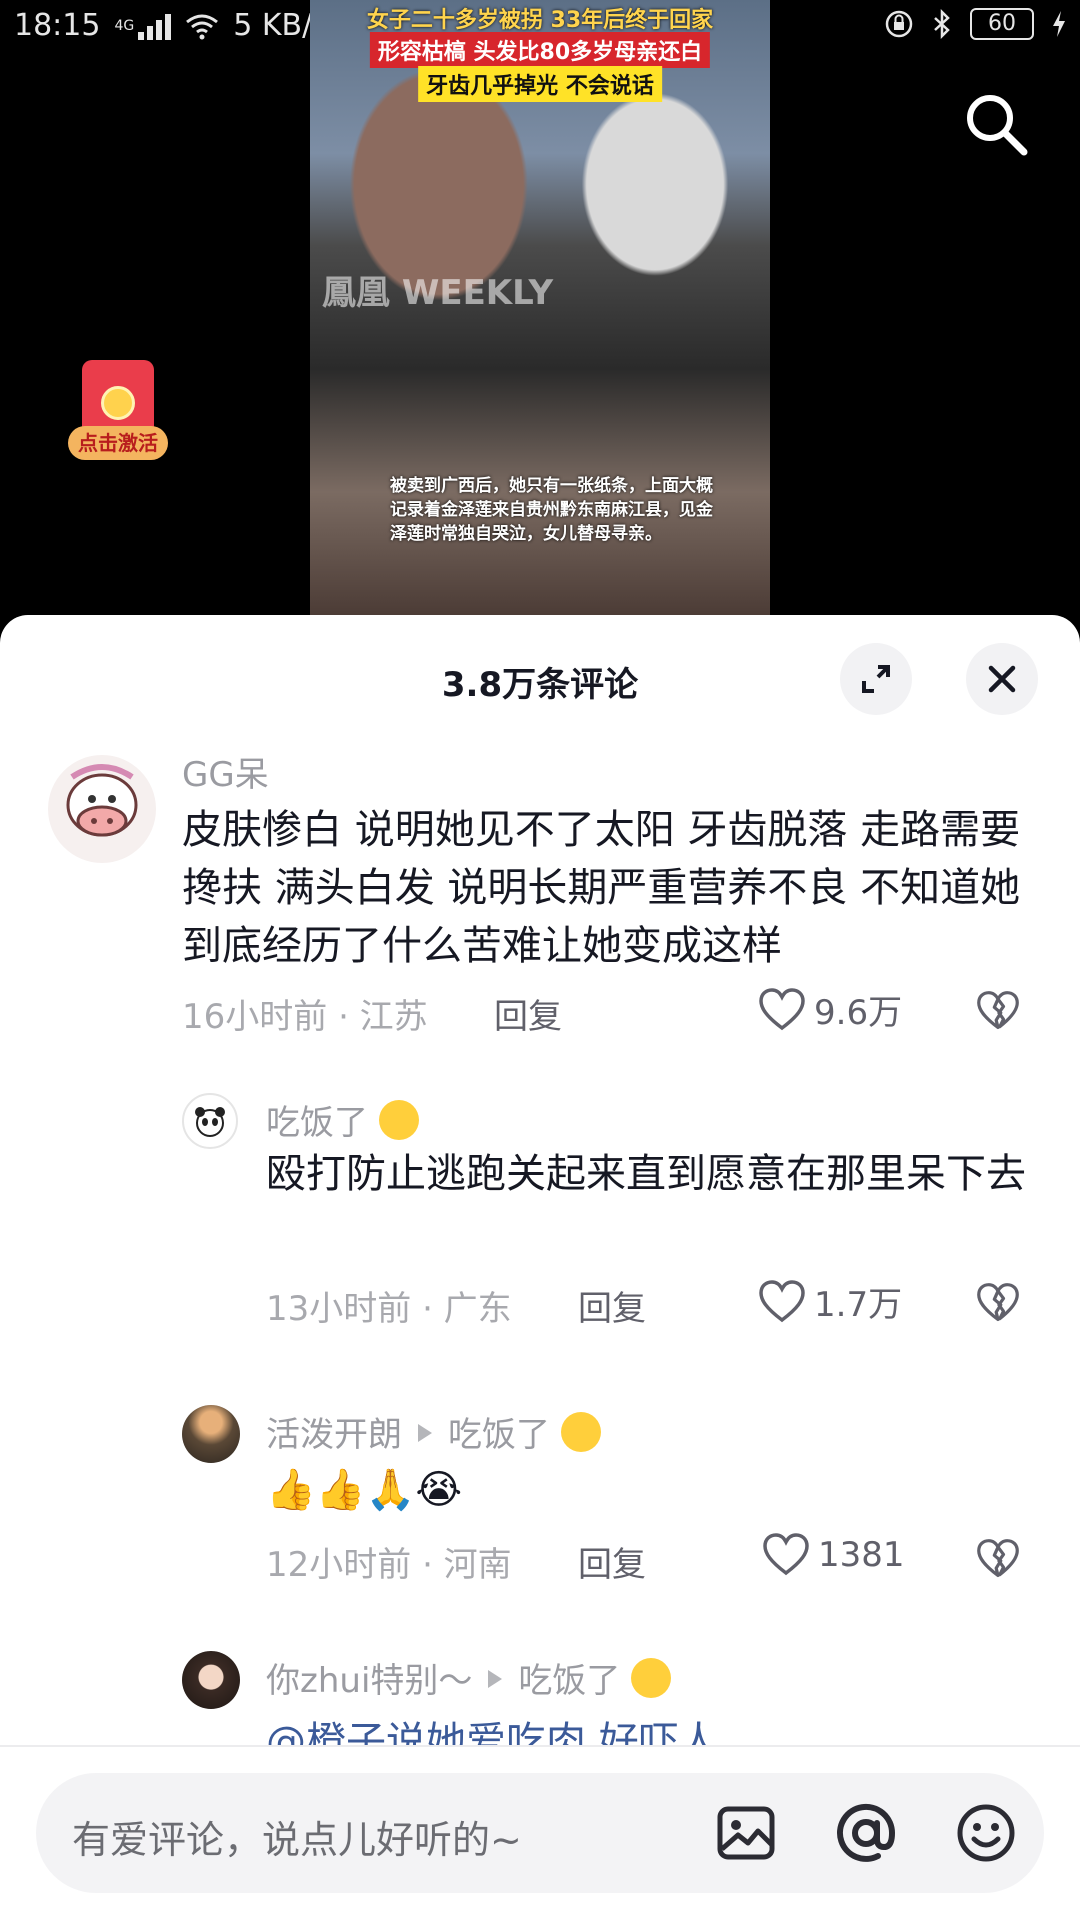  Describe the element at coordinates (433, 1431) in the screenshot. I see `comment-username: 活泼开朗 吃饭了` at that location.